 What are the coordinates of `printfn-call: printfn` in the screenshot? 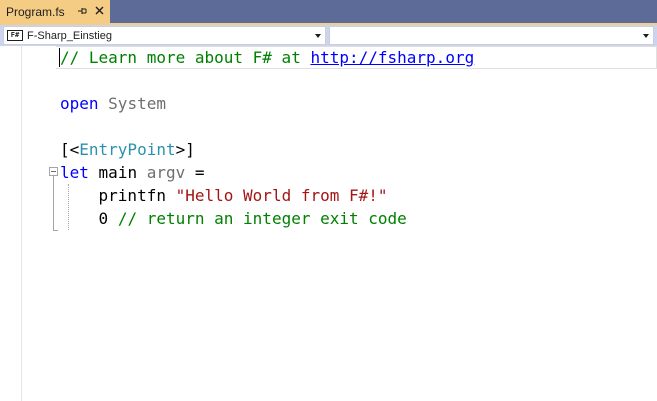 It's located at (132, 195).